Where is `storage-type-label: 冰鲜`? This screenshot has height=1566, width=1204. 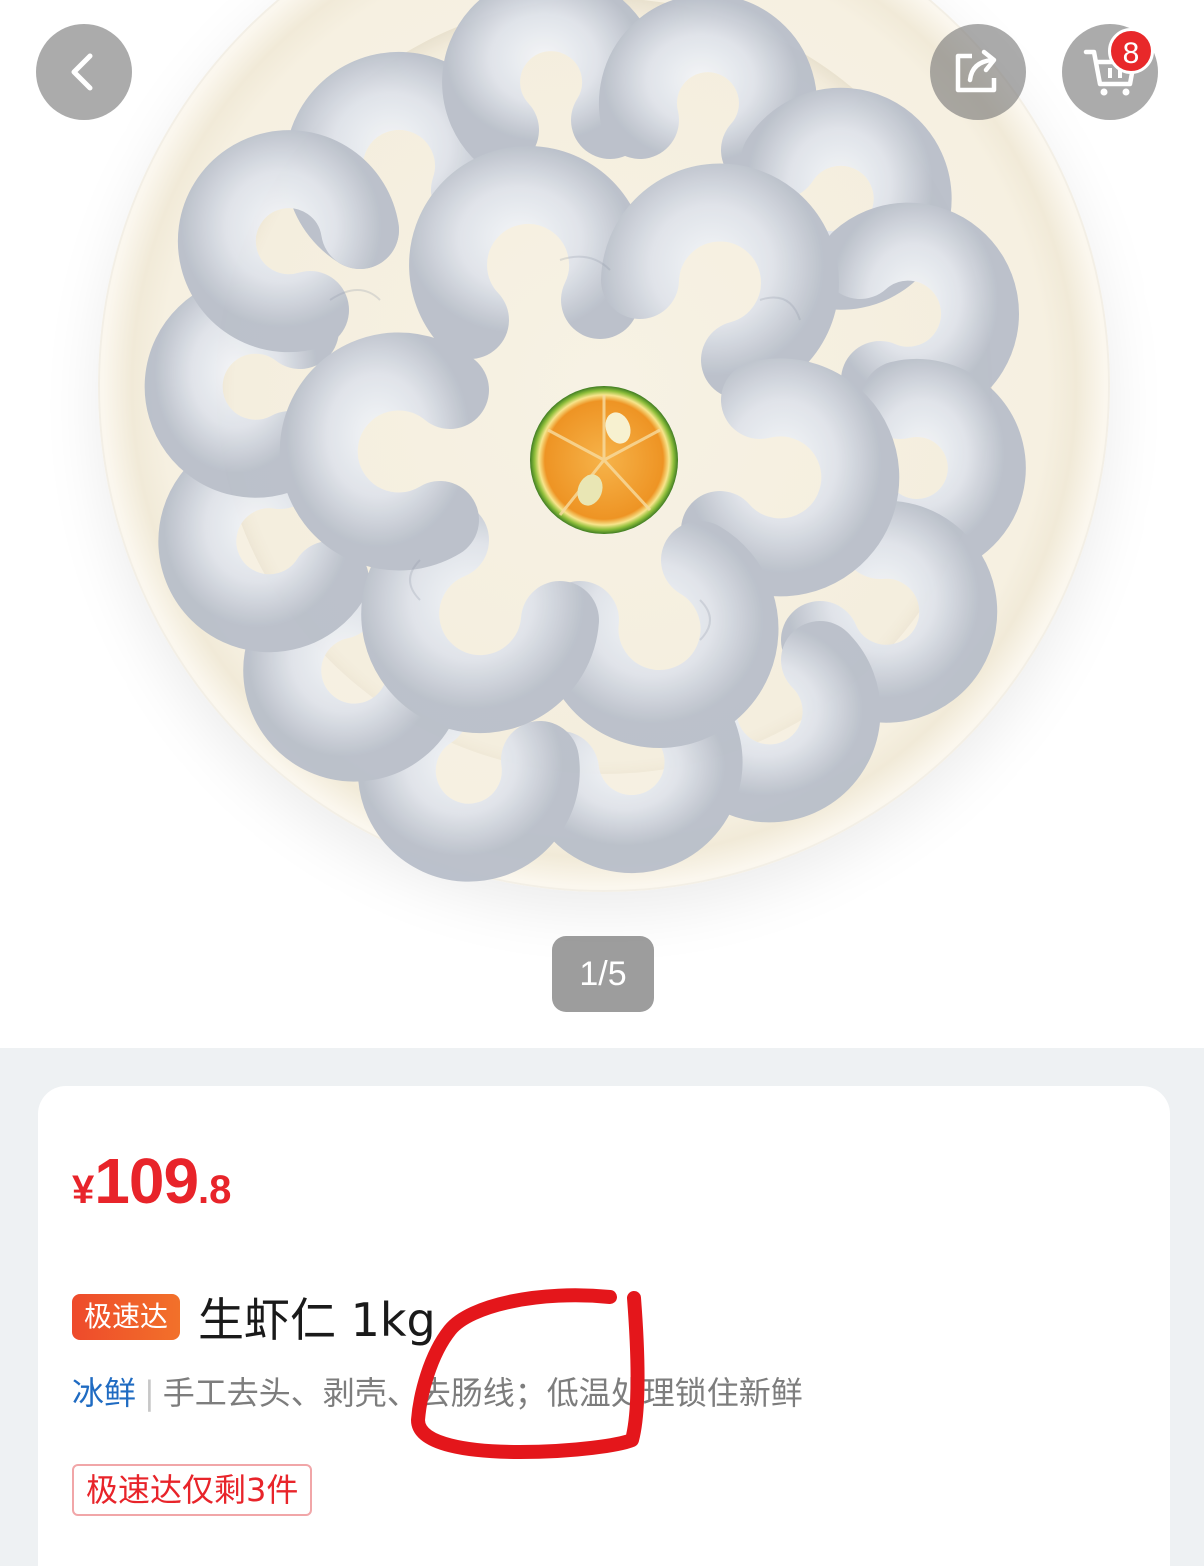 storage-type-label: 冰鲜 is located at coordinates (104, 1393).